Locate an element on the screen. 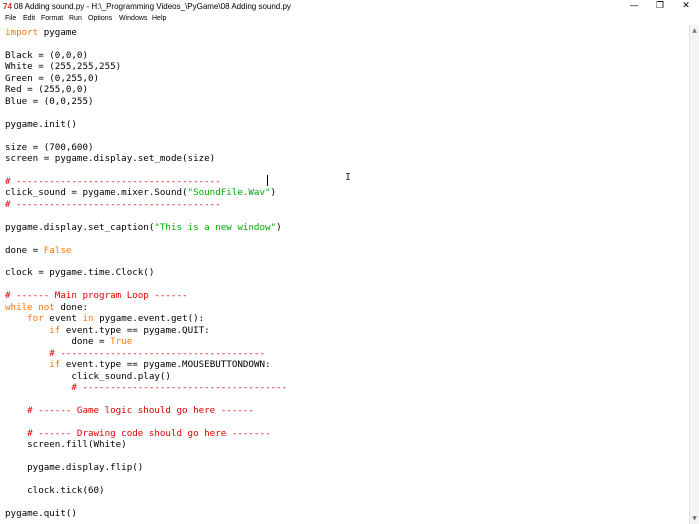  menu-edit: Edit is located at coordinates (29, 19).